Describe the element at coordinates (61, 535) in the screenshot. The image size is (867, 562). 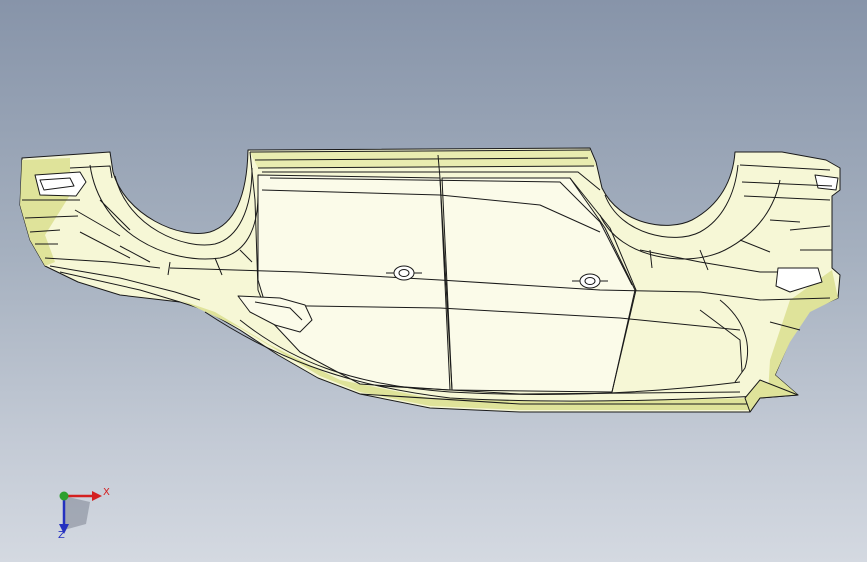
I see `axis-z-label: Z` at that location.